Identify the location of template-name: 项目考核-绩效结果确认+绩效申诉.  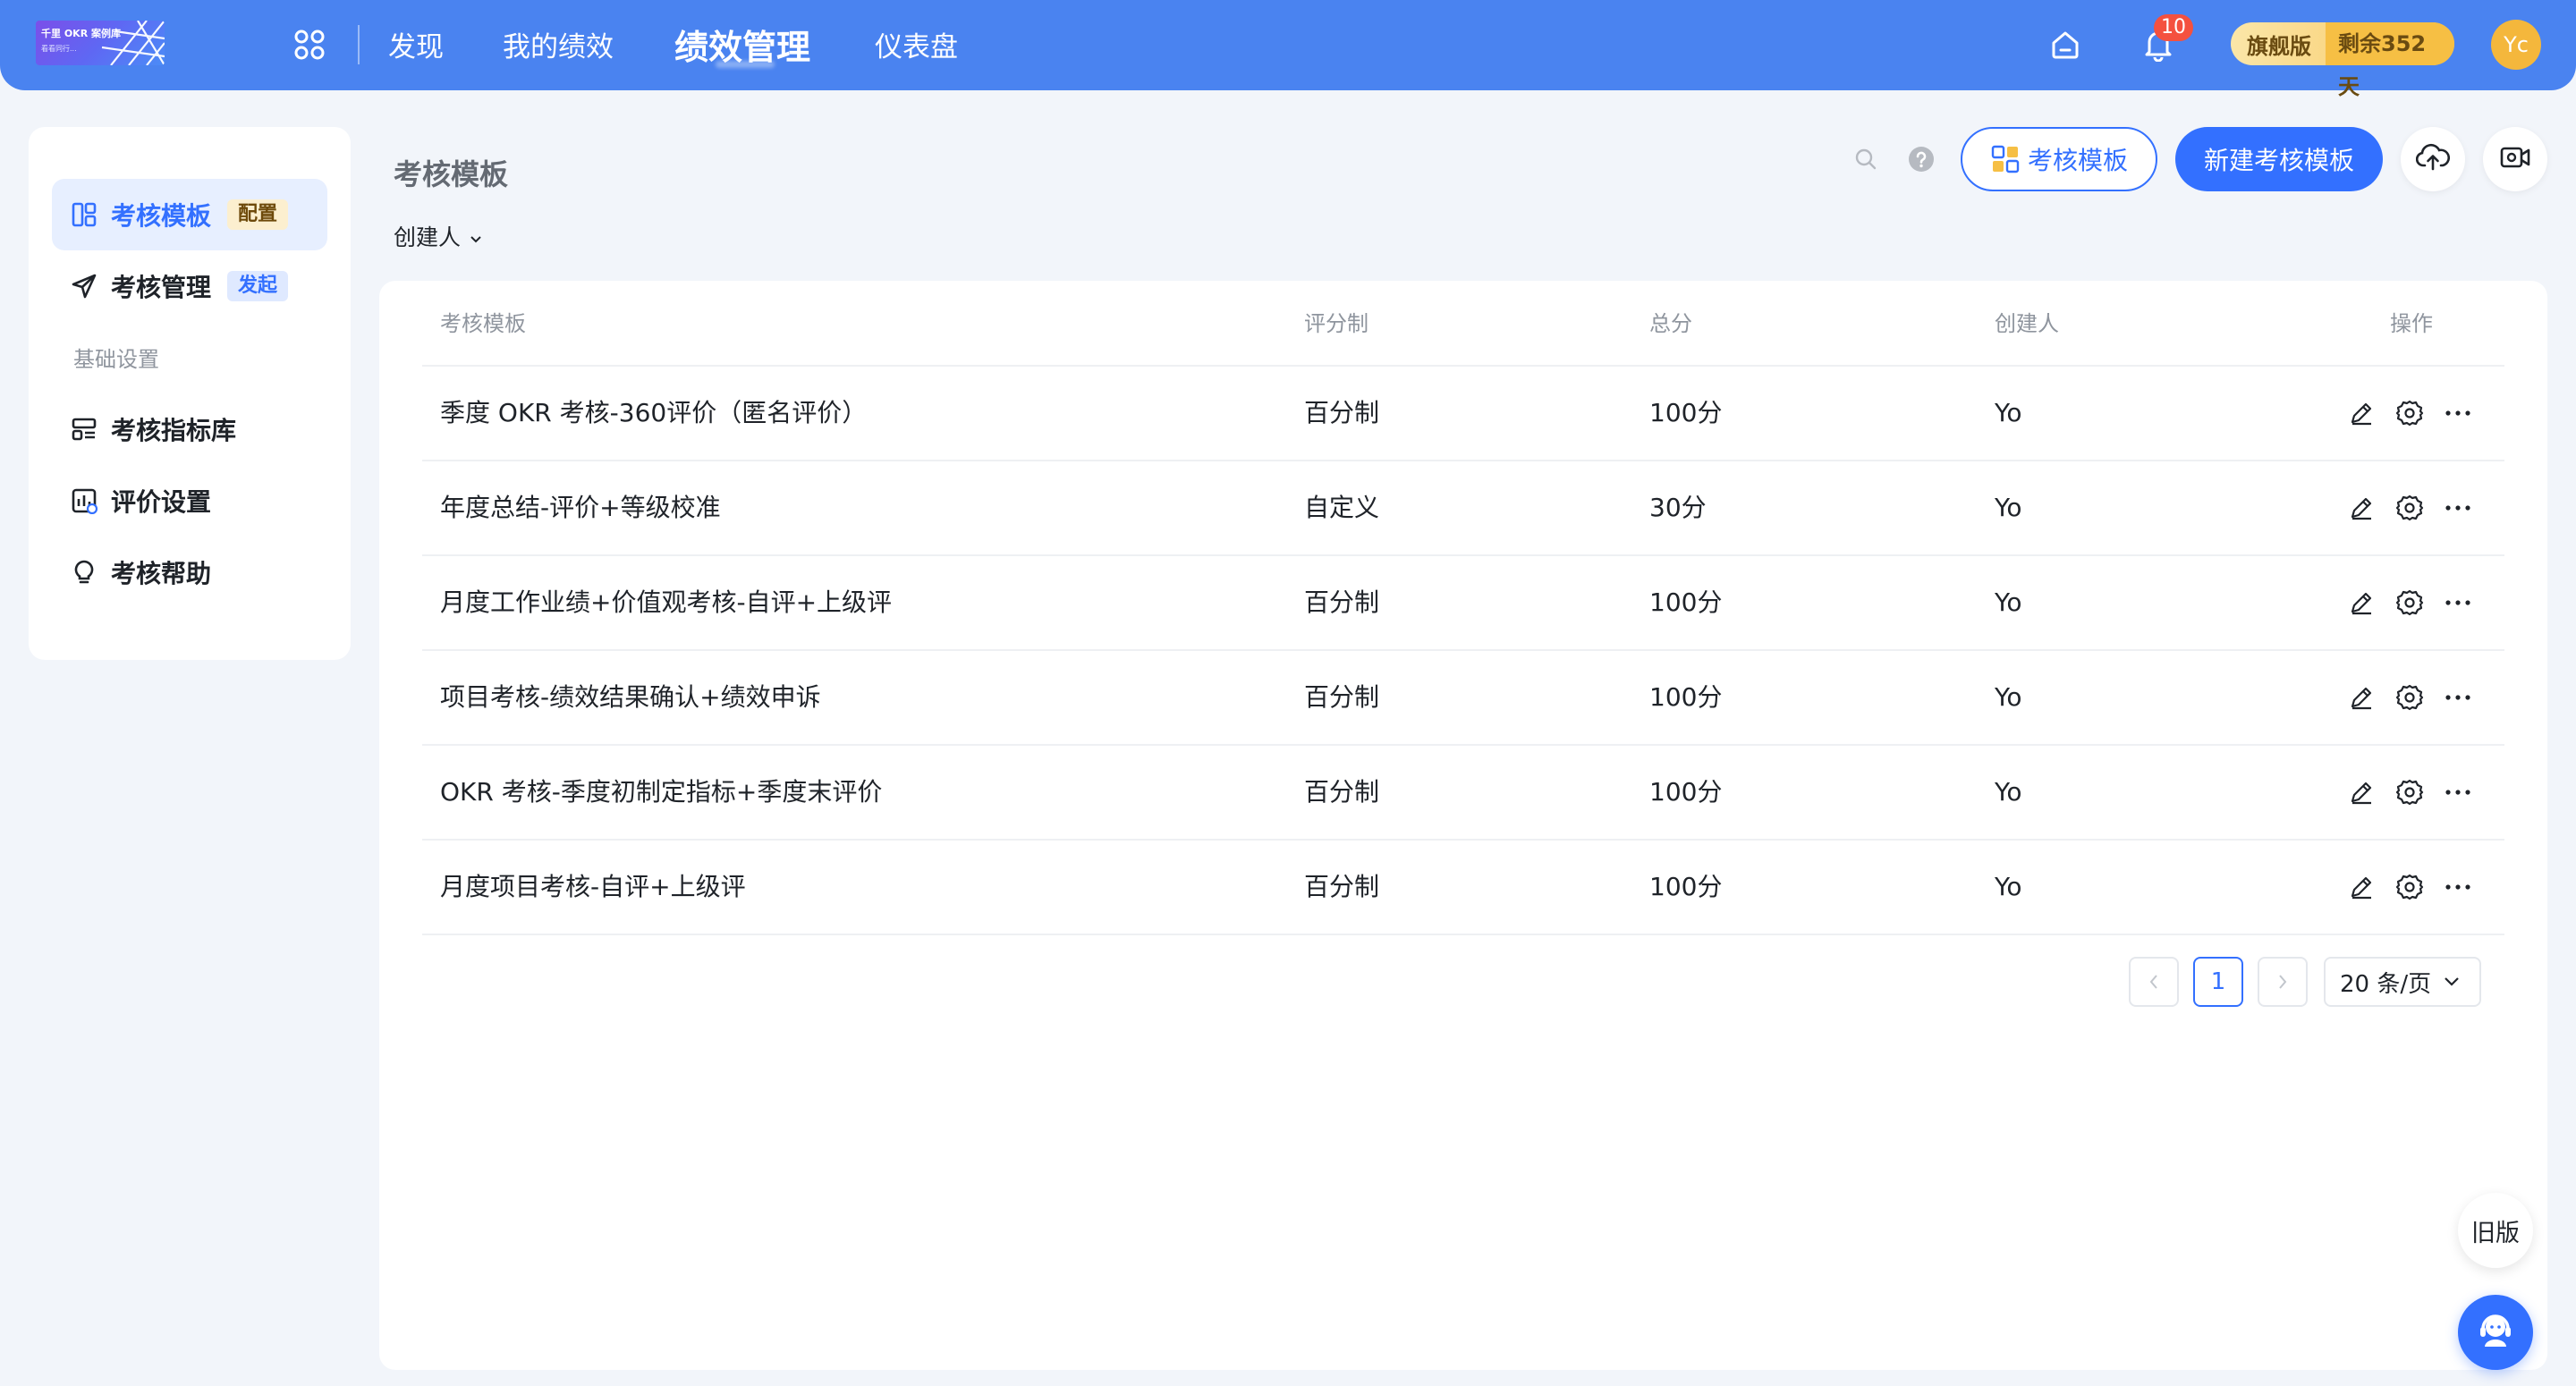
(630, 697).